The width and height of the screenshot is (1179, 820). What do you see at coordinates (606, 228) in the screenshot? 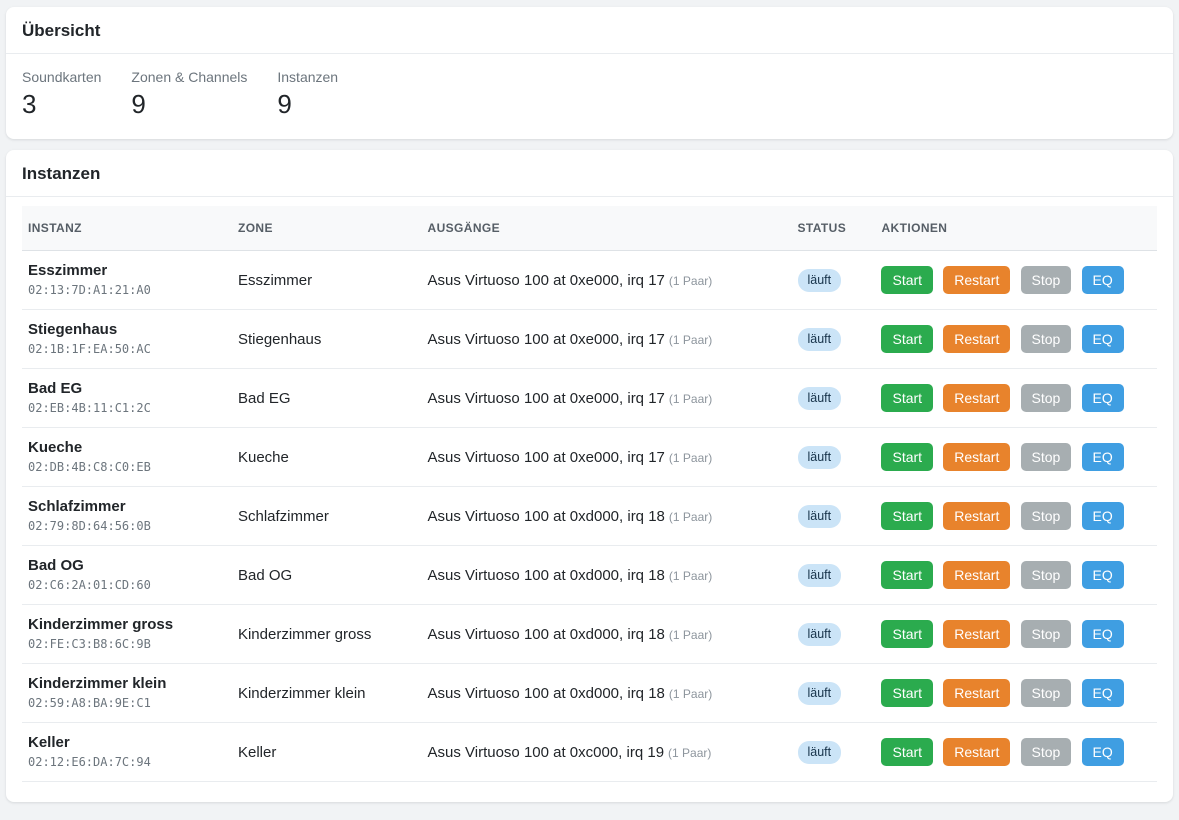
I see `column-header-ausgaenge: AUSGÄNGE` at bounding box center [606, 228].